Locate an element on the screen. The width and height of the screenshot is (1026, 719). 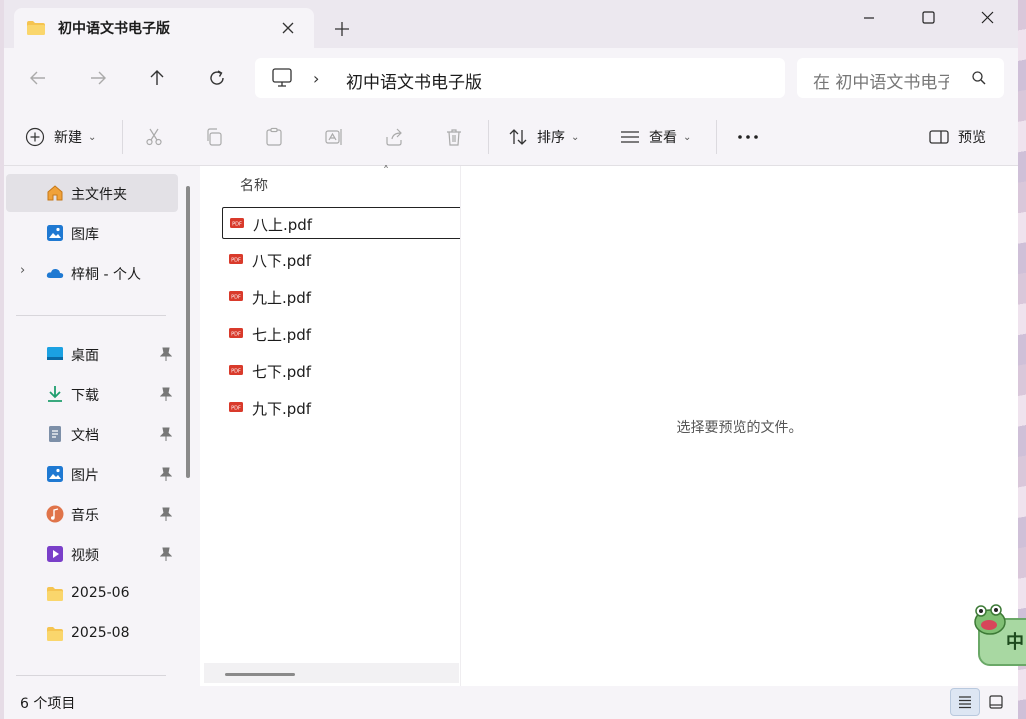
sidebar-item-label: 图片 is located at coordinates (85, 476).